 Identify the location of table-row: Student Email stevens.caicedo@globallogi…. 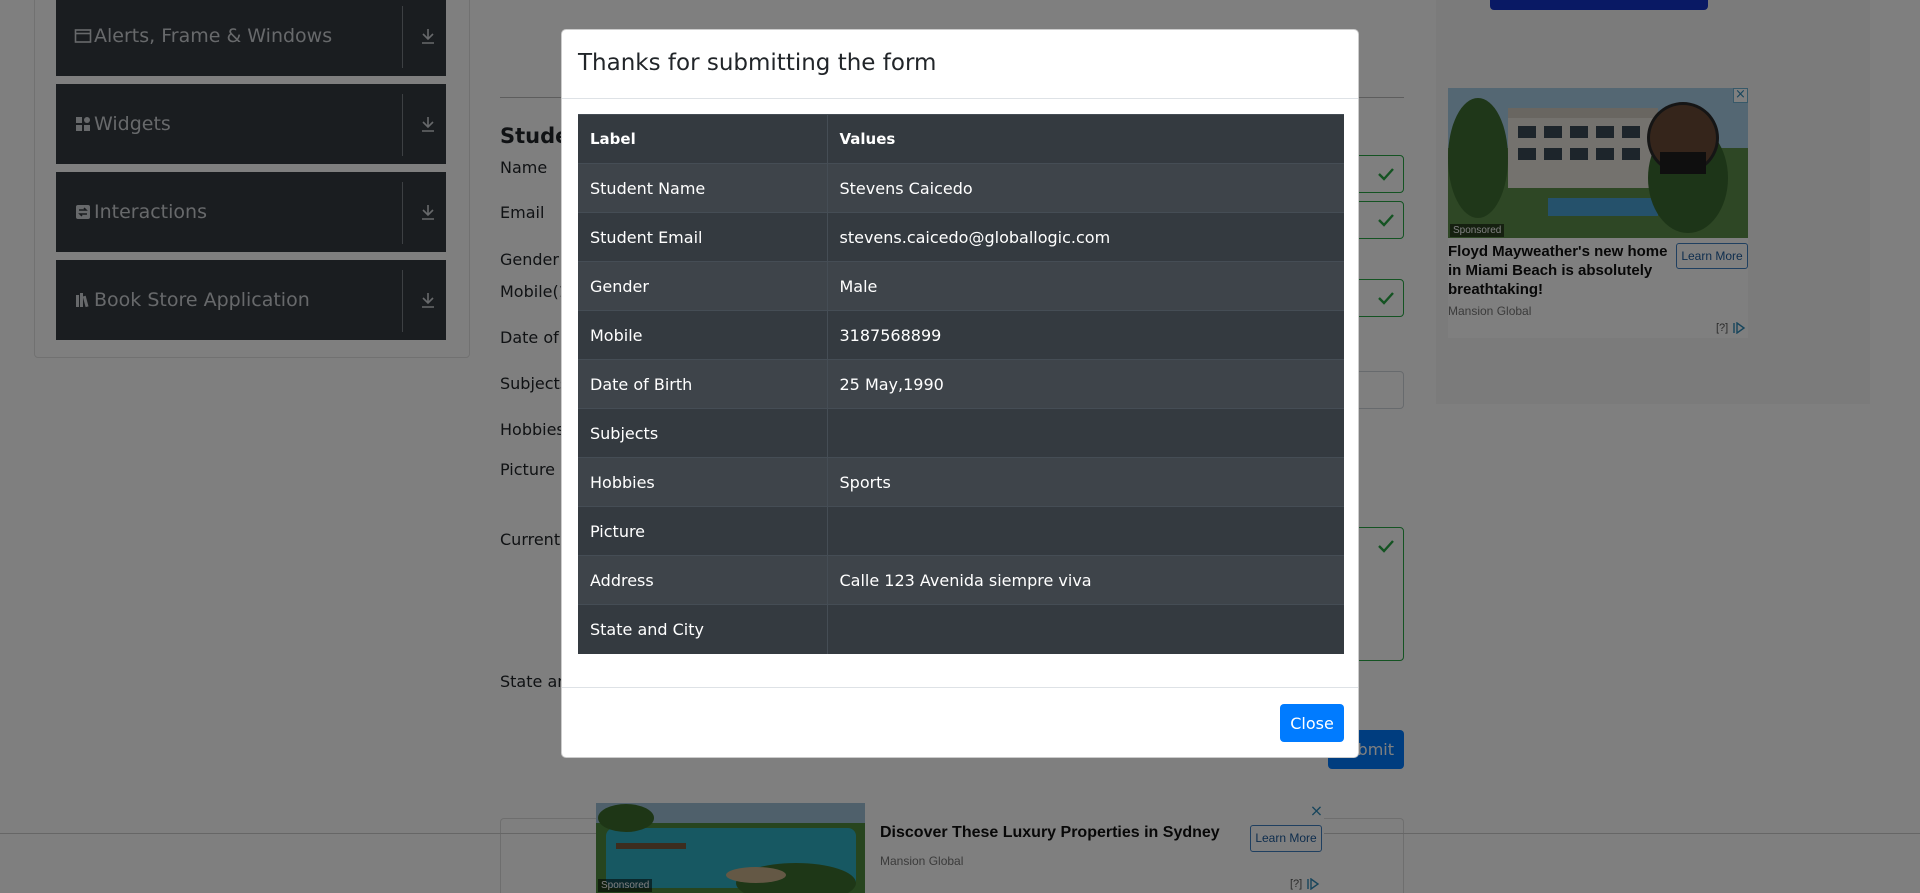
(961, 237).